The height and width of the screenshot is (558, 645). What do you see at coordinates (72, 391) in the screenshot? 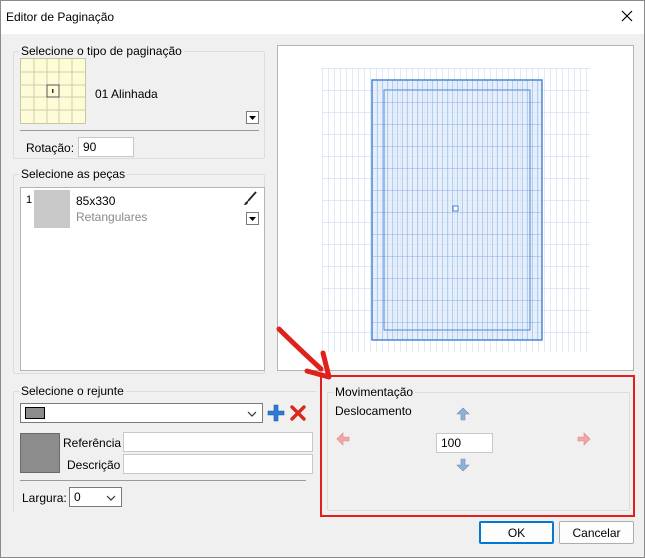
I see `grout-group-label: Selecione o rejunte` at bounding box center [72, 391].